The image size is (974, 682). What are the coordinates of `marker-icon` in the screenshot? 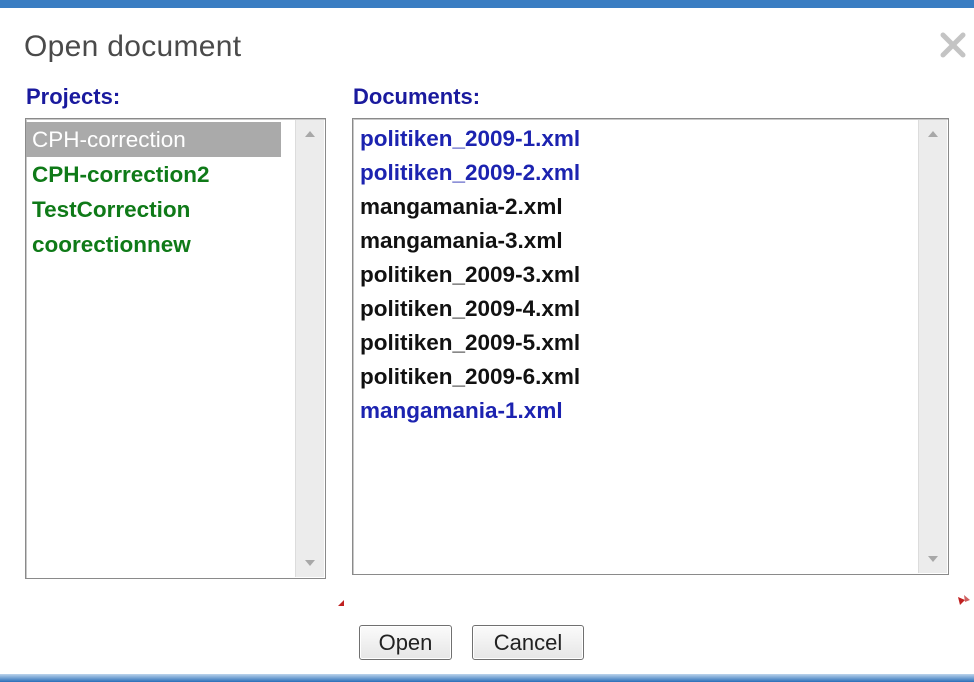 It's located at (341, 603).